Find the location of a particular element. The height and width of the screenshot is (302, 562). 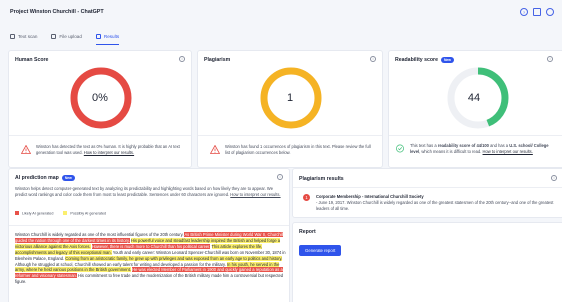

tab-file-upload: File upload is located at coordinates (66, 36).